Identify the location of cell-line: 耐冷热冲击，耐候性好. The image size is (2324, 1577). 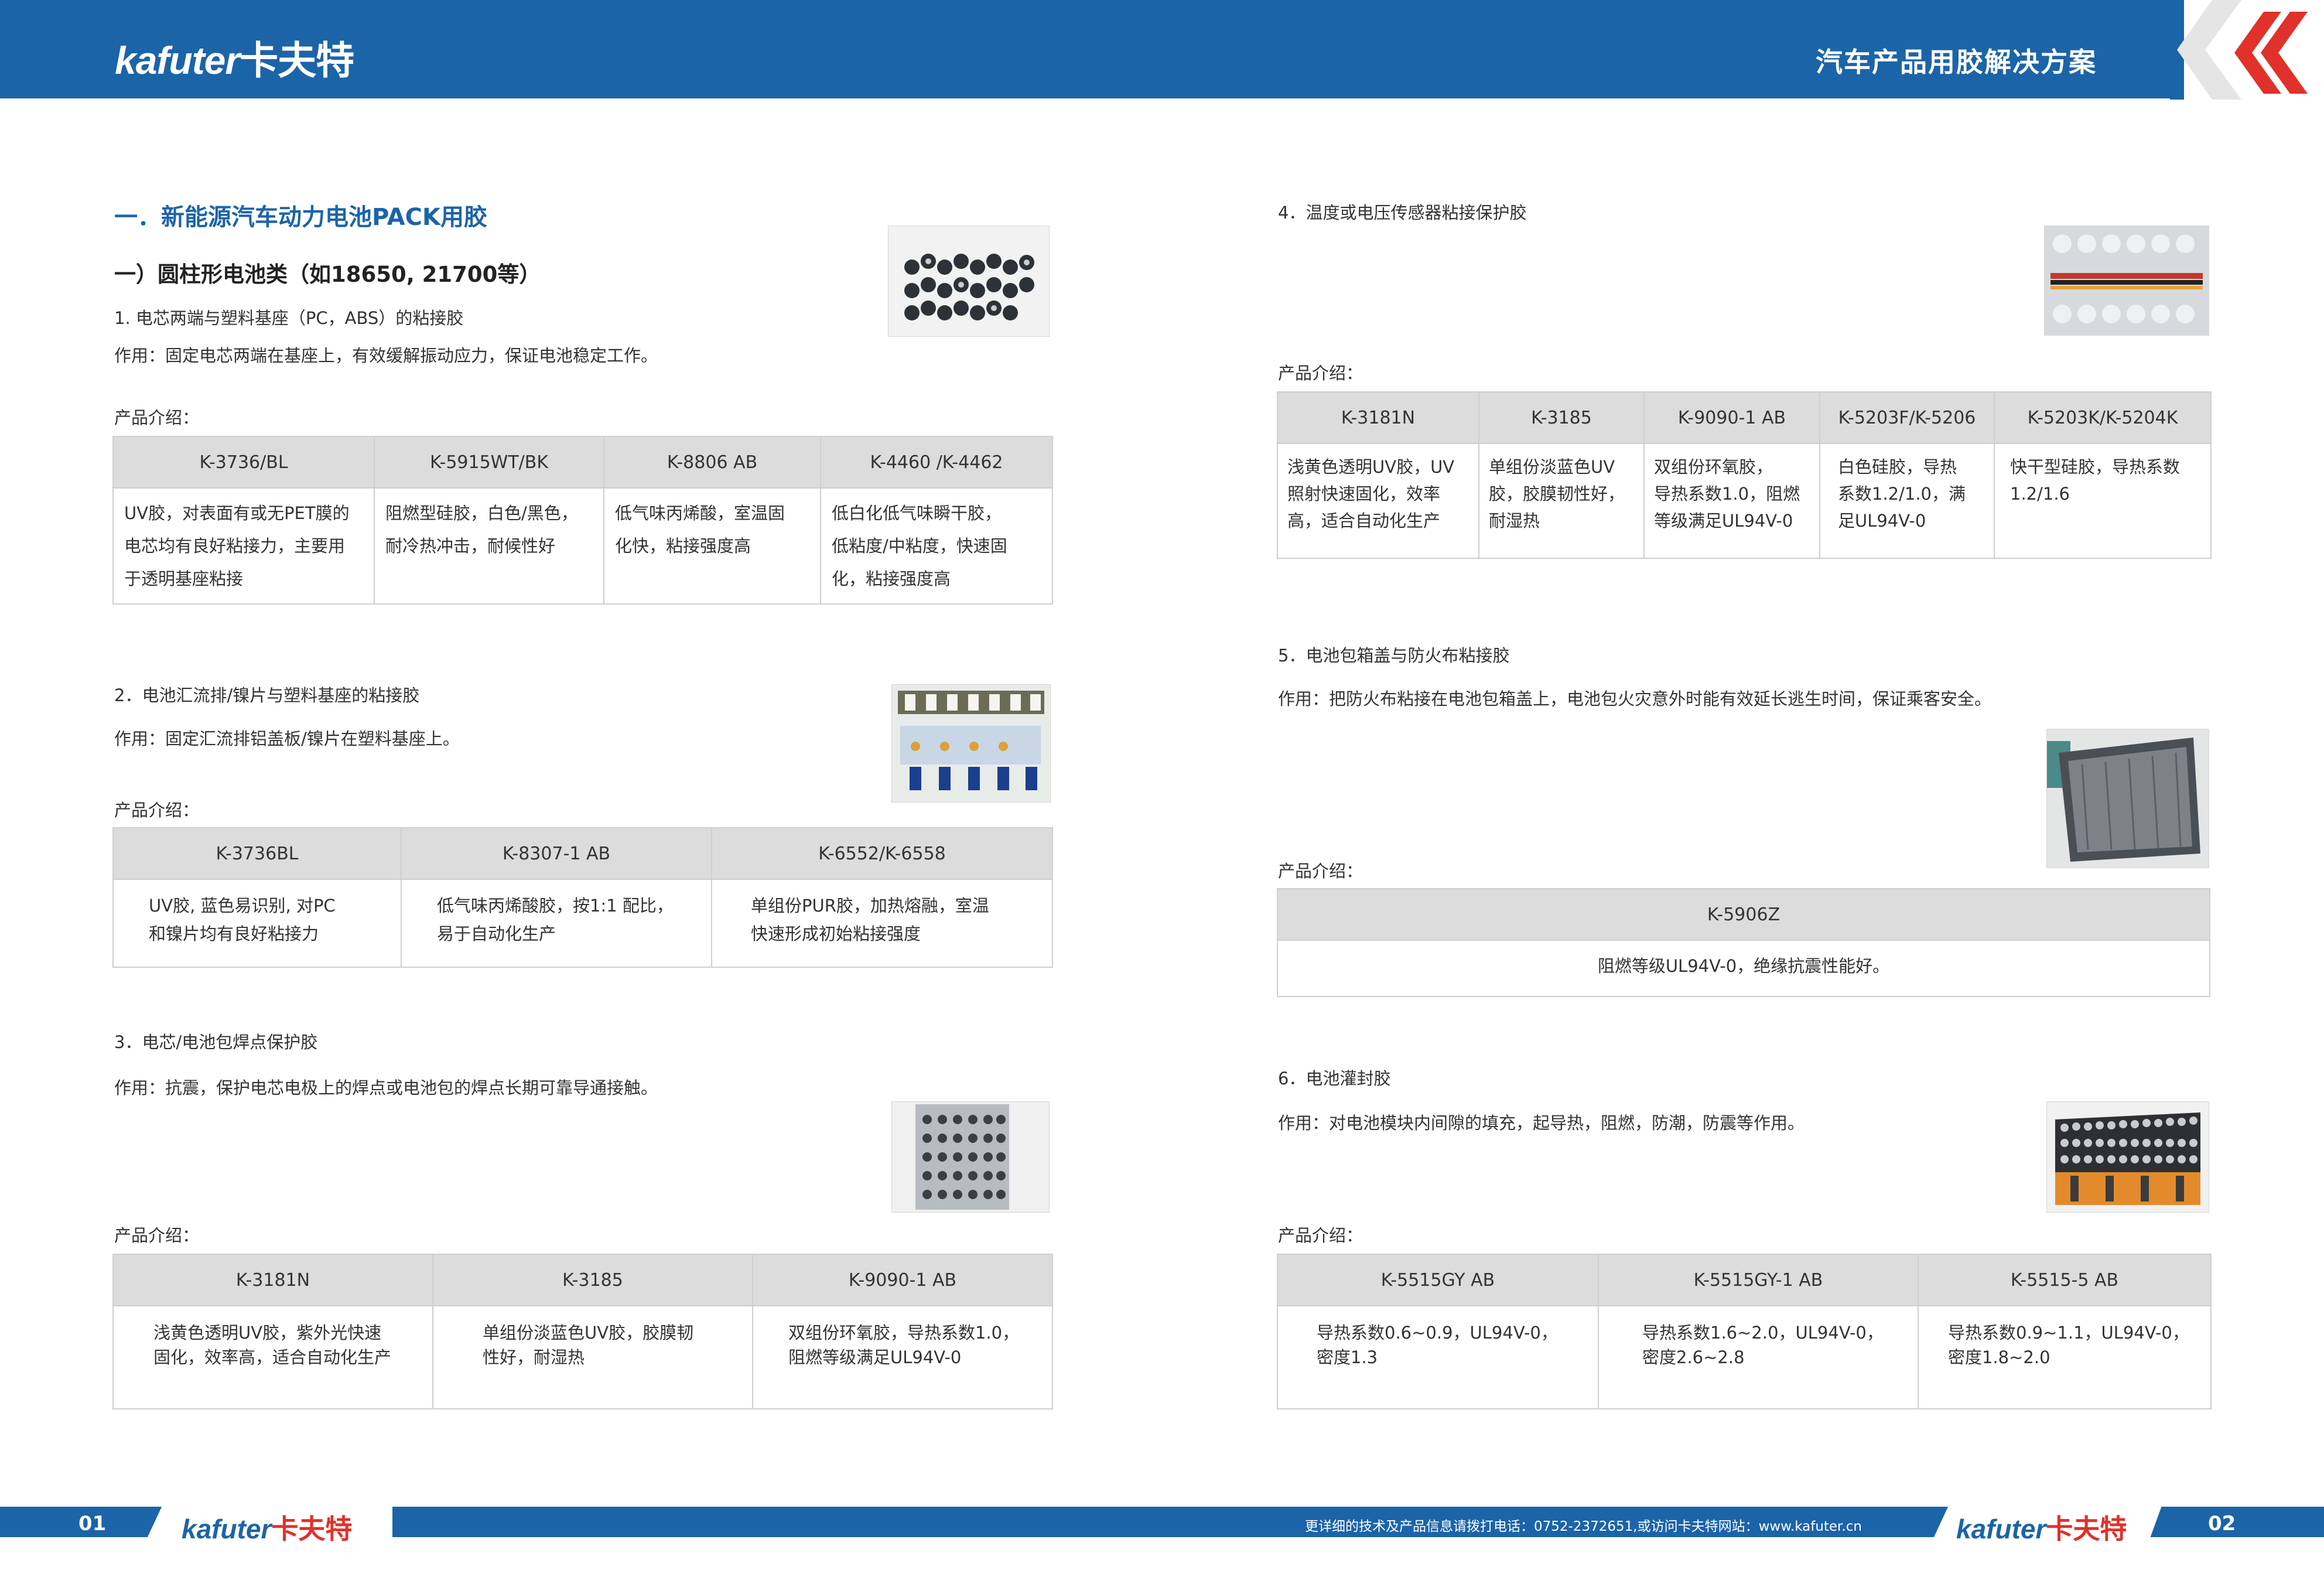
(470, 546).